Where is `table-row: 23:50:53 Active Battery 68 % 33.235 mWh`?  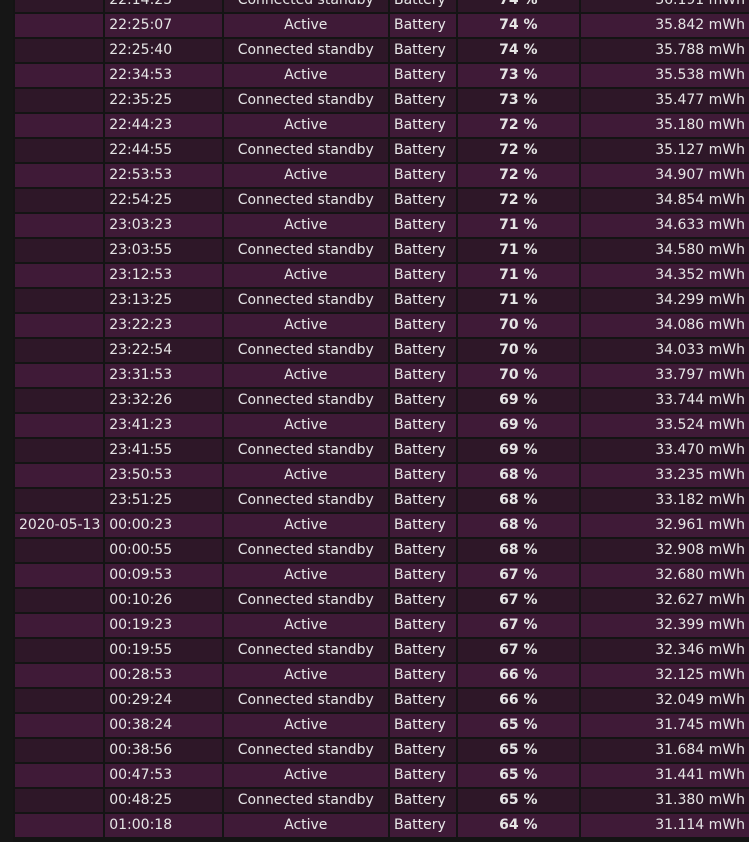
table-row: 23:50:53 Active Battery 68 % 33.235 mWh is located at coordinates (382, 475).